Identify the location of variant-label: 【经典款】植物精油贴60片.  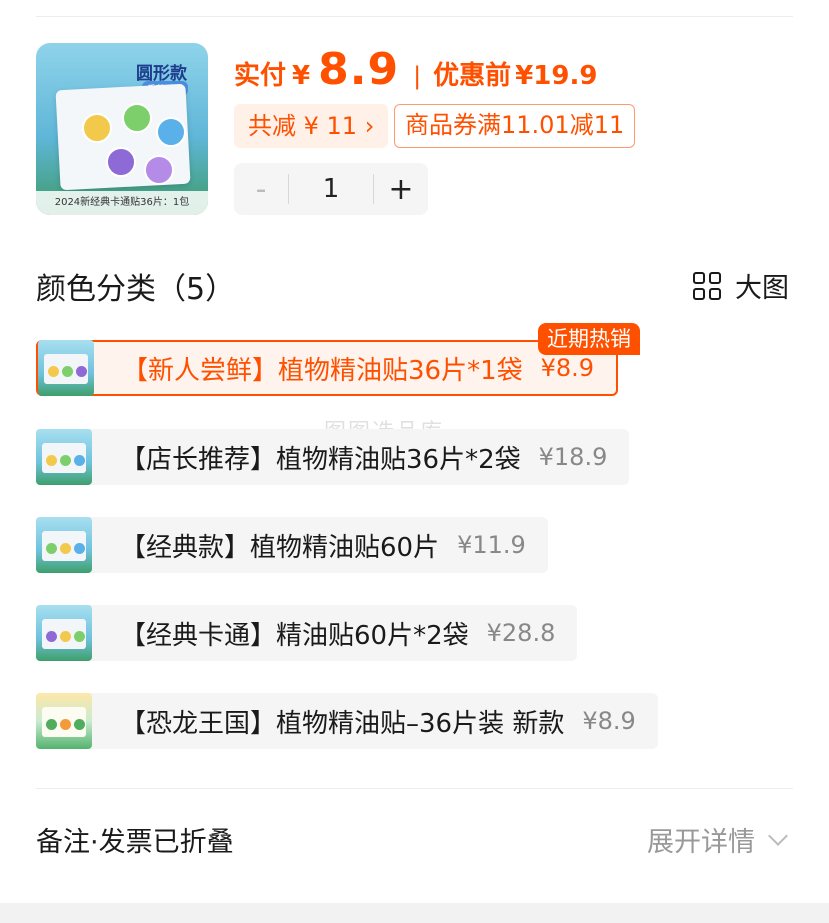
(280, 547).